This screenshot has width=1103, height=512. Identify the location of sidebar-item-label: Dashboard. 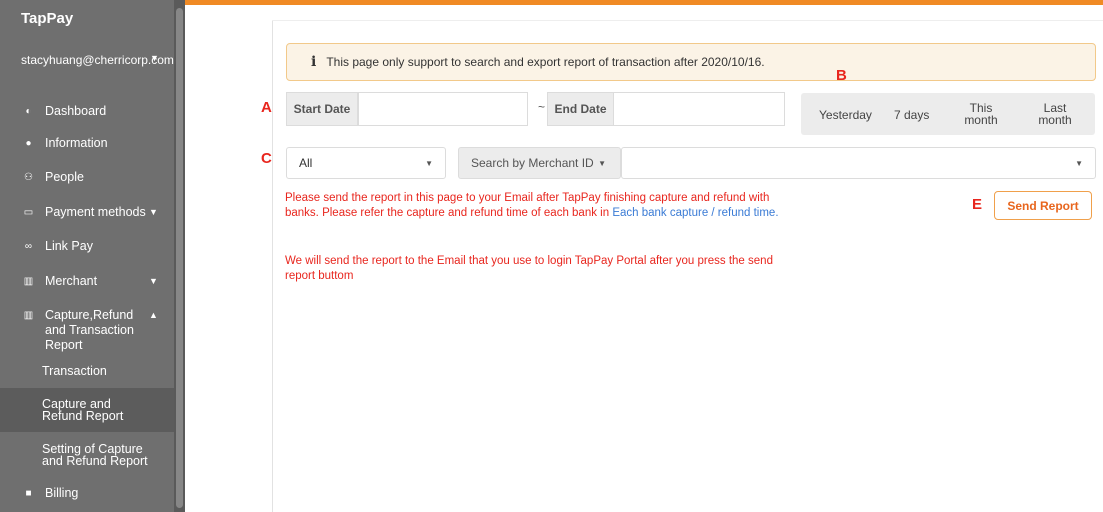
(76, 111).